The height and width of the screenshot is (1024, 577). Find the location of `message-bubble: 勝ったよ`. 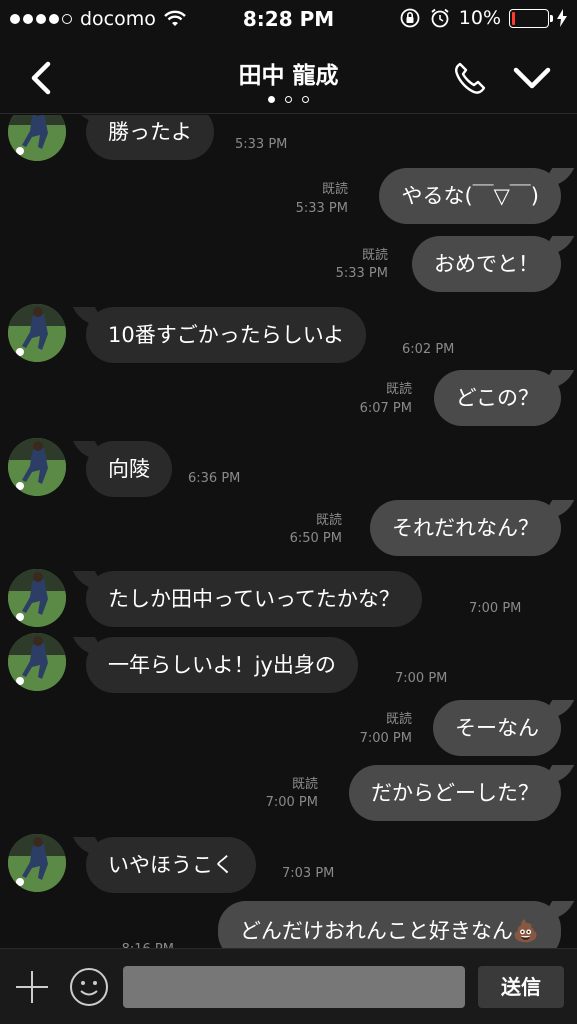

message-bubble: 勝ったよ is located at coordinates (150, 137).